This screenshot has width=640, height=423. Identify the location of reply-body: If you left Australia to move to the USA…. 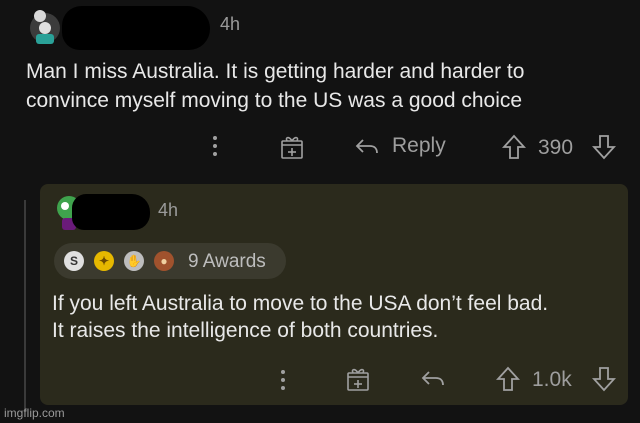
(338, 317).